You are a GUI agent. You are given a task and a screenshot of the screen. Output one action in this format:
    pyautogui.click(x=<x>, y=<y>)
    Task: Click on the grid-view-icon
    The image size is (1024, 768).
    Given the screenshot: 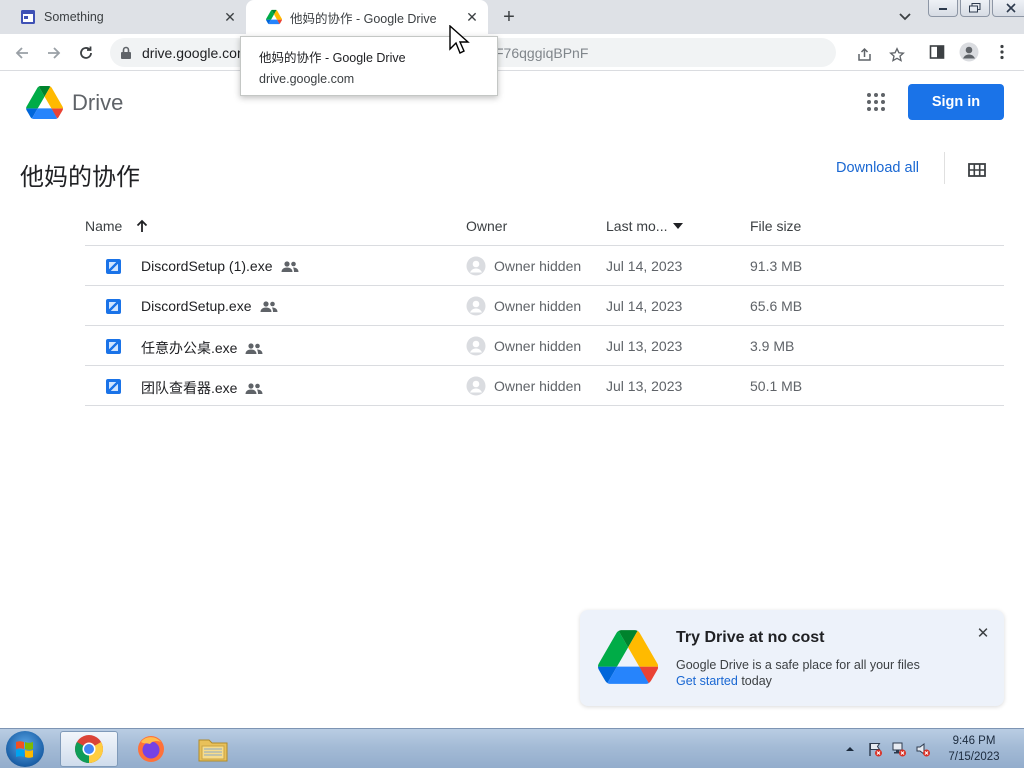 What is the action you would take?
    pyautogui.click(x=977, y=170)
    